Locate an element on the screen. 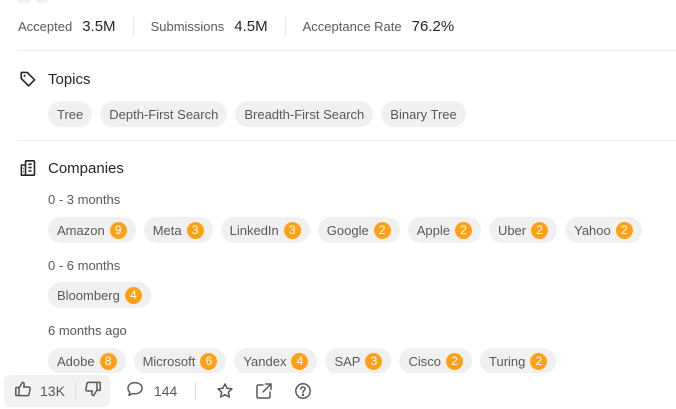  thumbs-down-icon is located at coordinates (93, 391).